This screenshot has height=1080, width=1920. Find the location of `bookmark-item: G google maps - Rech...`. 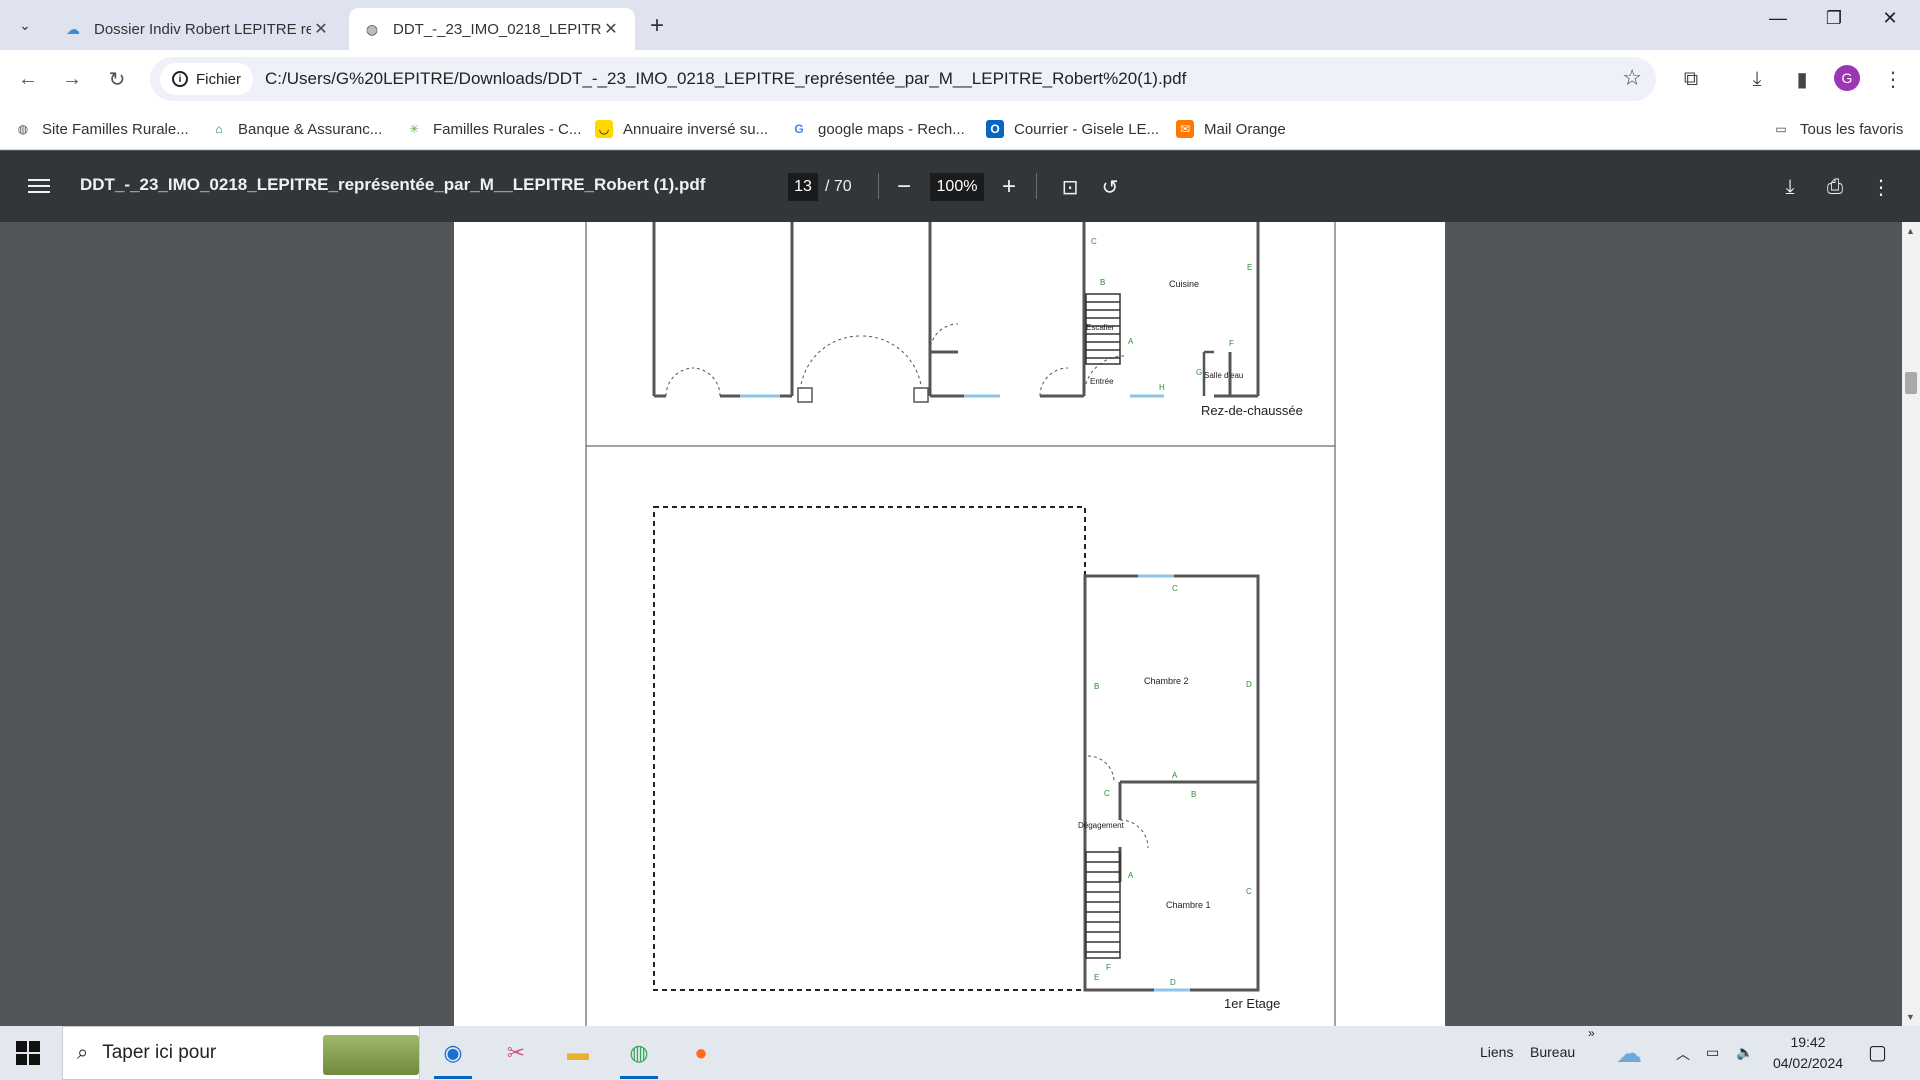

bookmark-item: G google maps - Rech... is located at coordinates (877, 129).